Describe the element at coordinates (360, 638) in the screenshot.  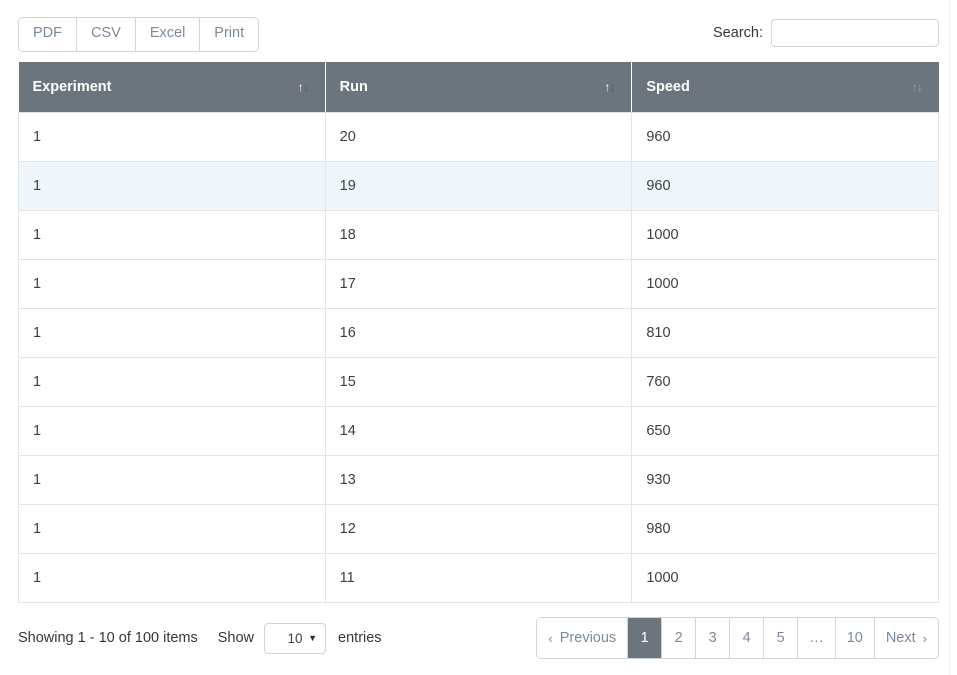
I see `entries-label: entries` at that location.